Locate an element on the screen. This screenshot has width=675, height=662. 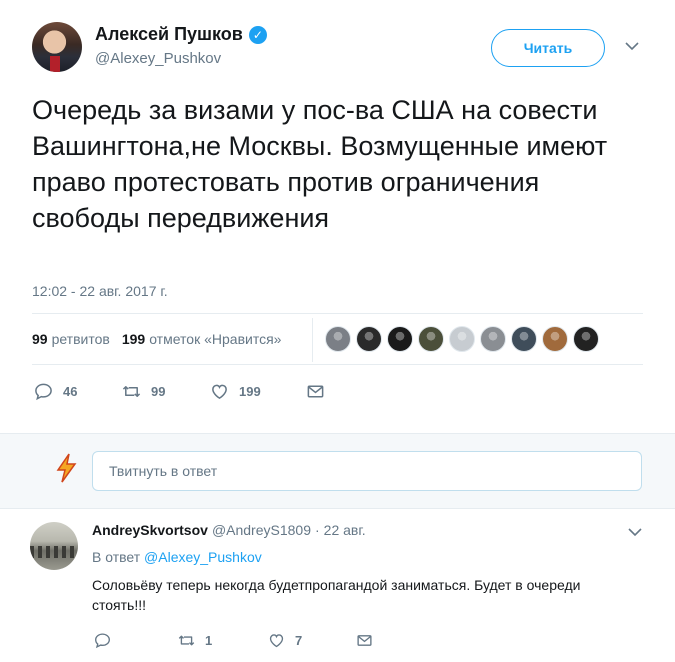
like-button: 7 is located at coordinates (312, 640).